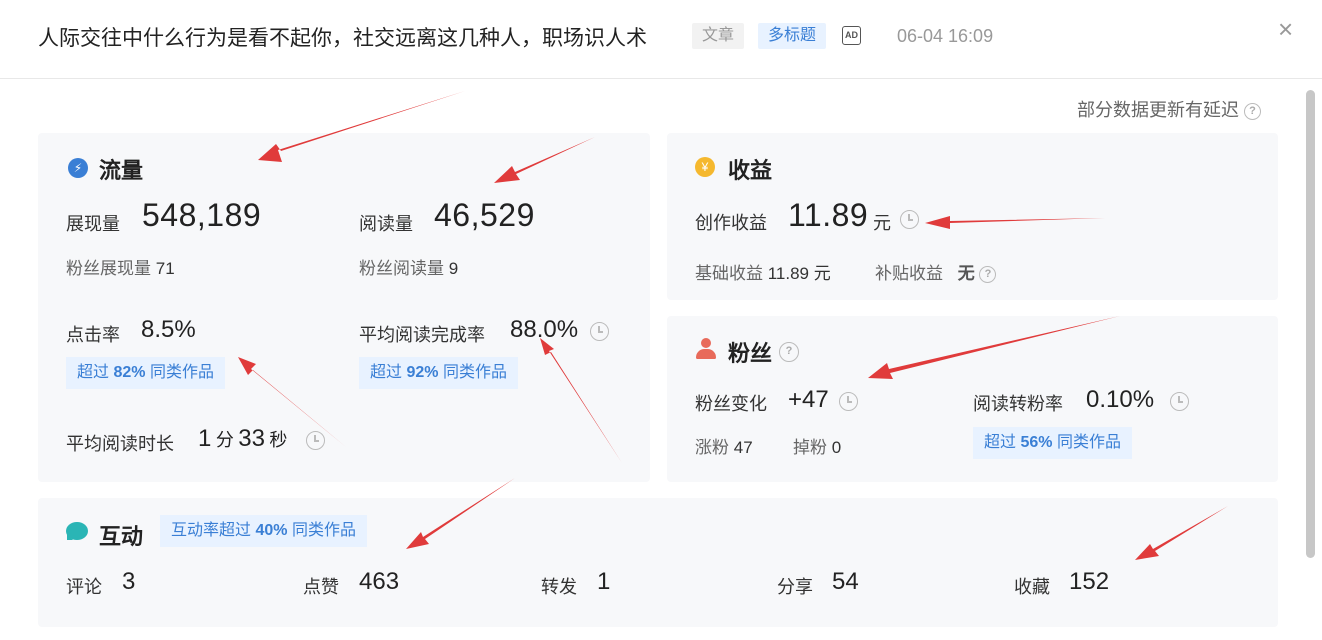 The image size is (1322, 640). I want to click on completion-badge: 超过 92% 同类作品, so click(438, 373).